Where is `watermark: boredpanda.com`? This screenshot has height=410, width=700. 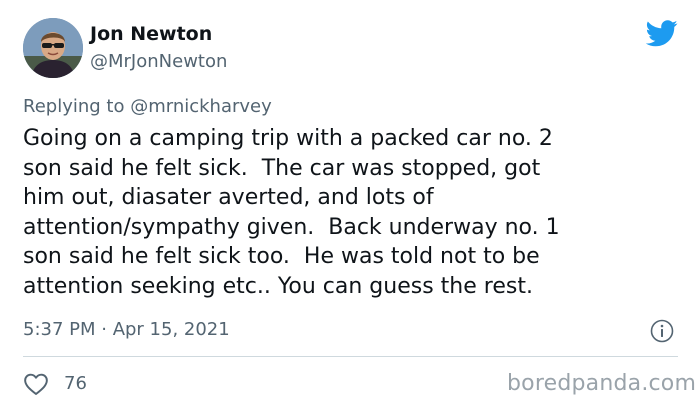
watermark: boredpanda.com is located at coordinates (602, 383).